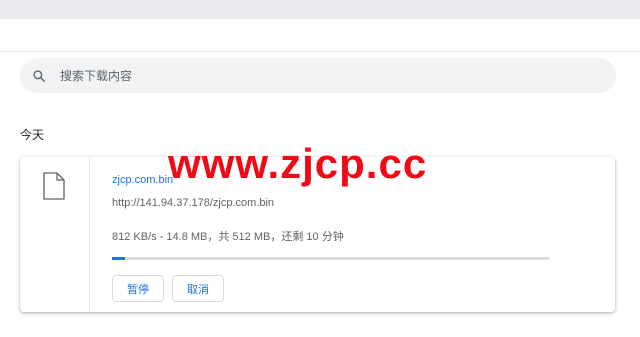 The width and height of the screenshot is (640, 337). Describe the element at coordinates (55, 234) in the screenshot. I see `download-icon-column` at that location.